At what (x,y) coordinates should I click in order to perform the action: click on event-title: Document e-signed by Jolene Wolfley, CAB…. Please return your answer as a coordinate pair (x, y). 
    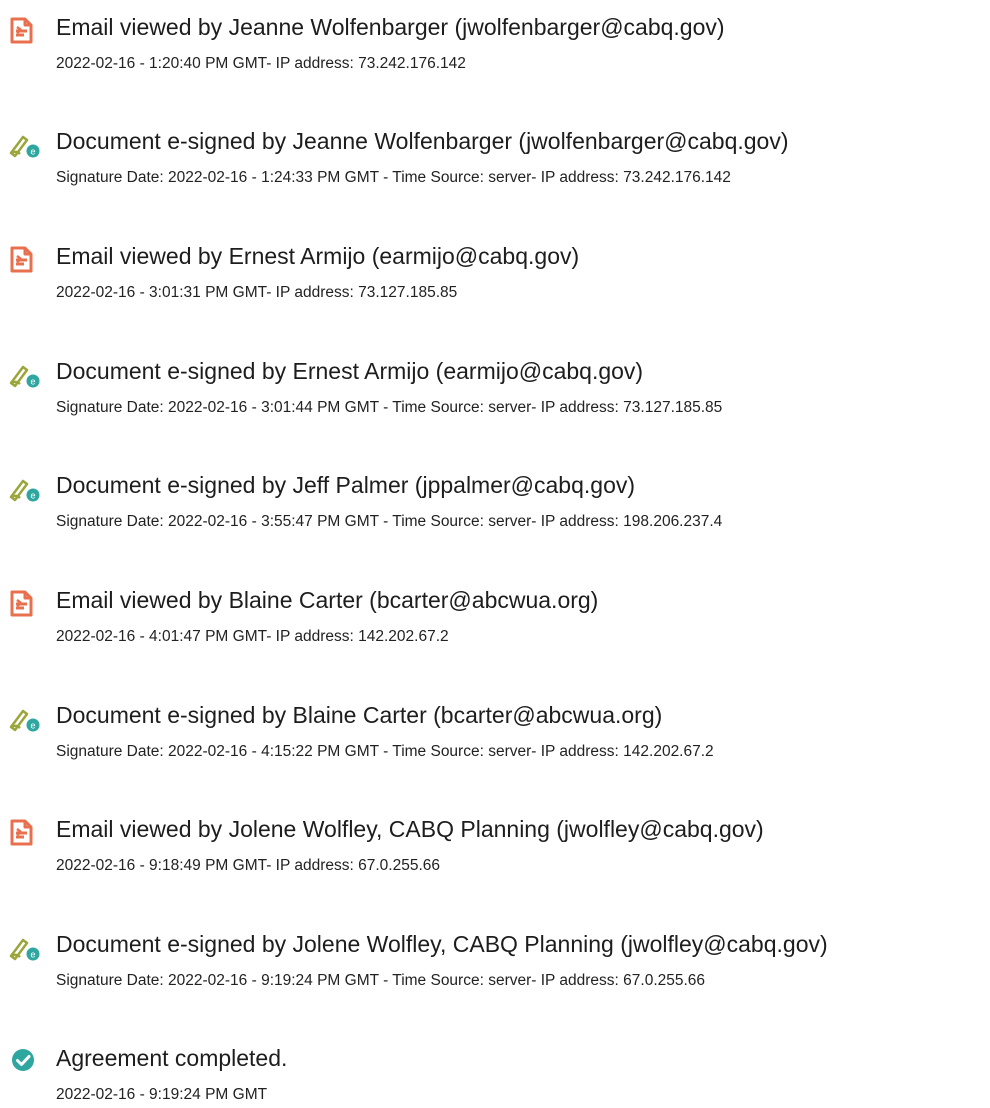
    Looking at the image, I should click on (442, 944).